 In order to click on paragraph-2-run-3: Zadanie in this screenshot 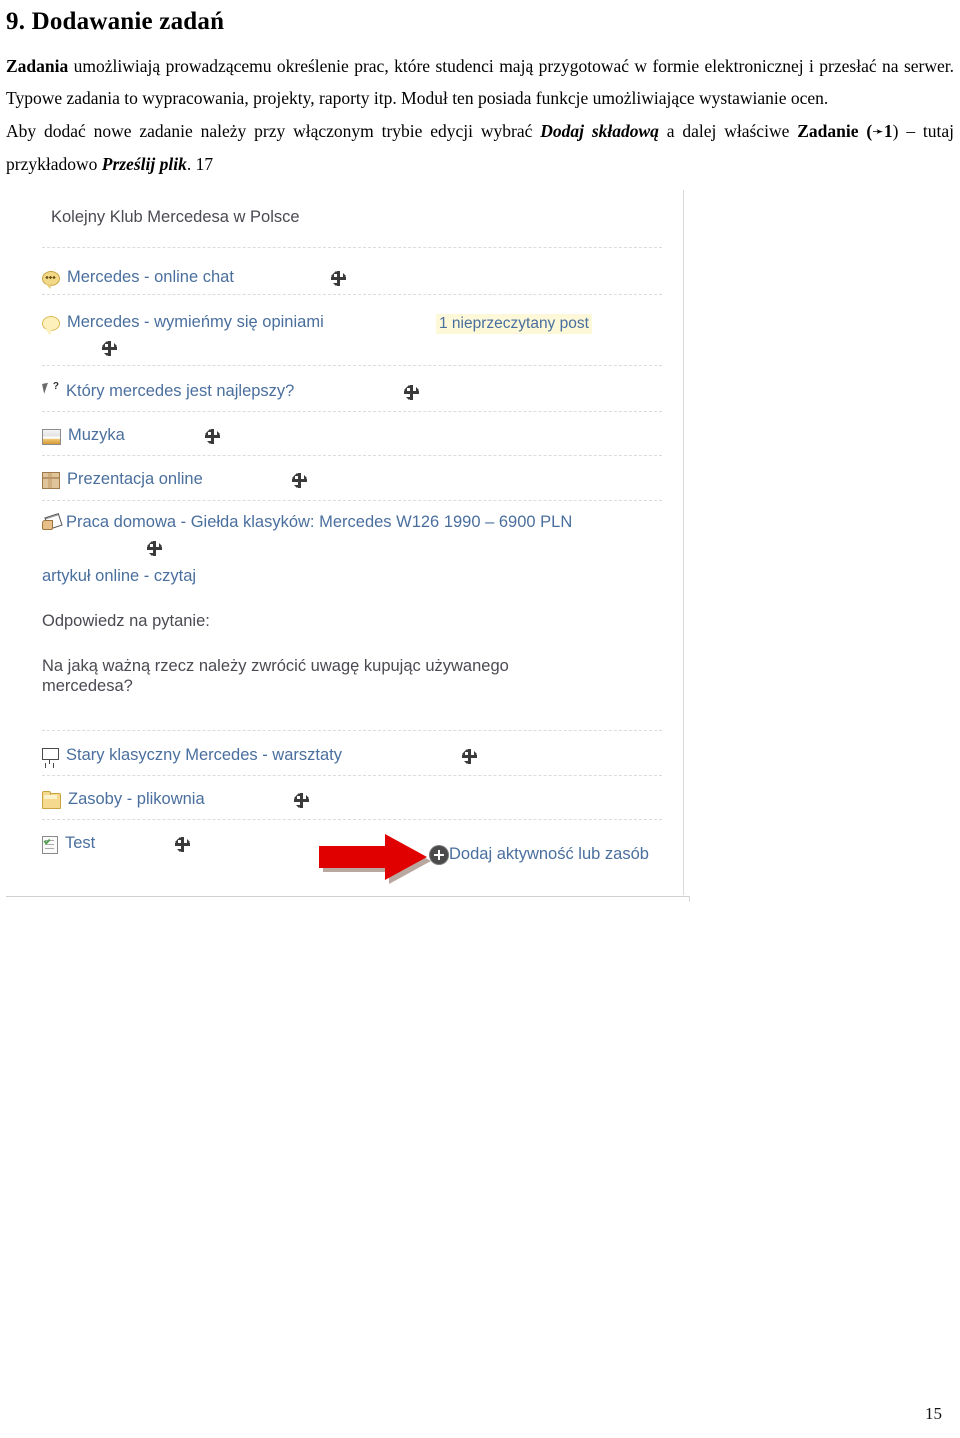, I will do `click(828, 131)`.